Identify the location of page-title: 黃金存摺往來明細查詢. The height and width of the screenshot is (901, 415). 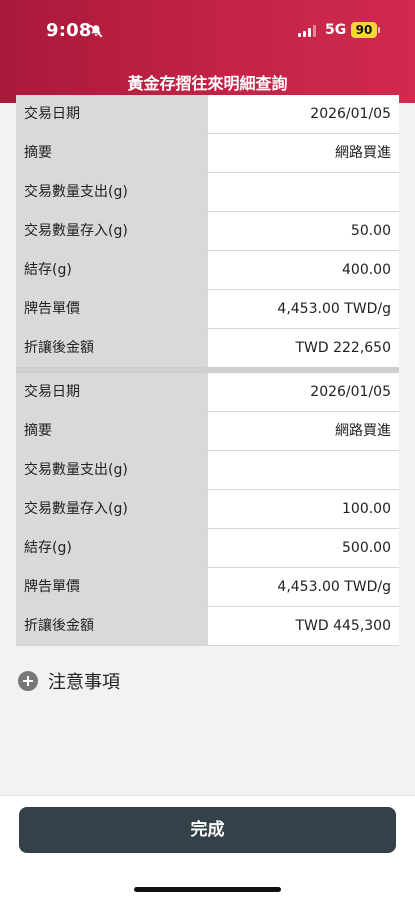
(207, 83).